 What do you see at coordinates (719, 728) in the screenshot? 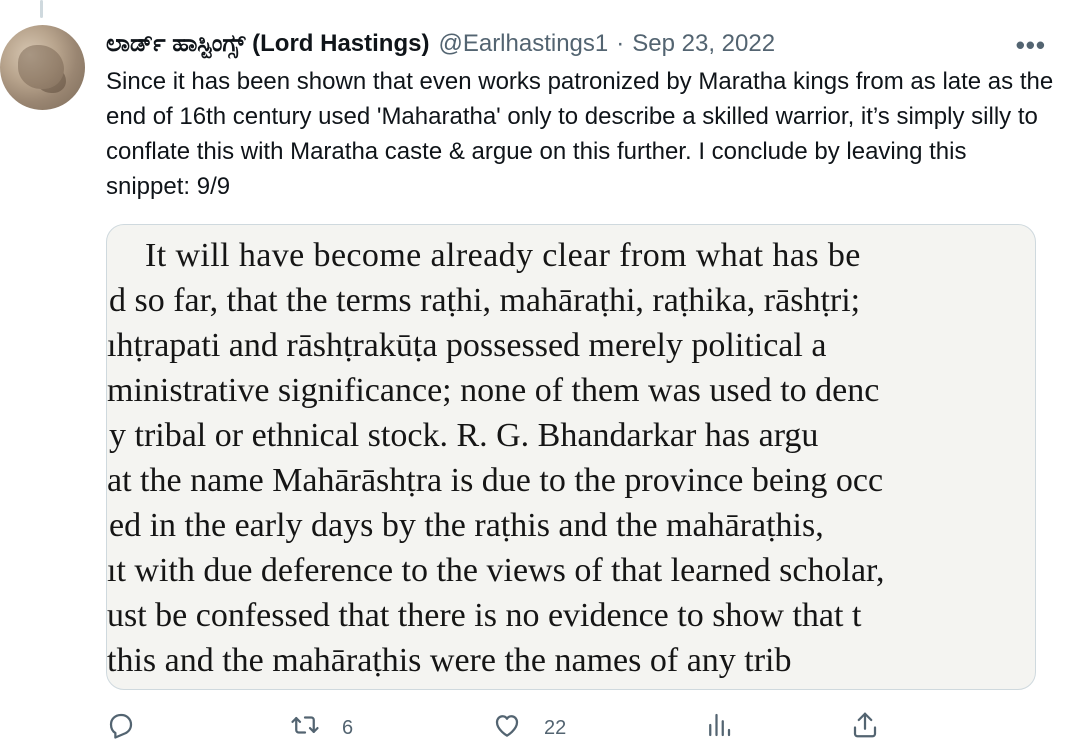
I see `views-icon` at bounding box center [719, 728].